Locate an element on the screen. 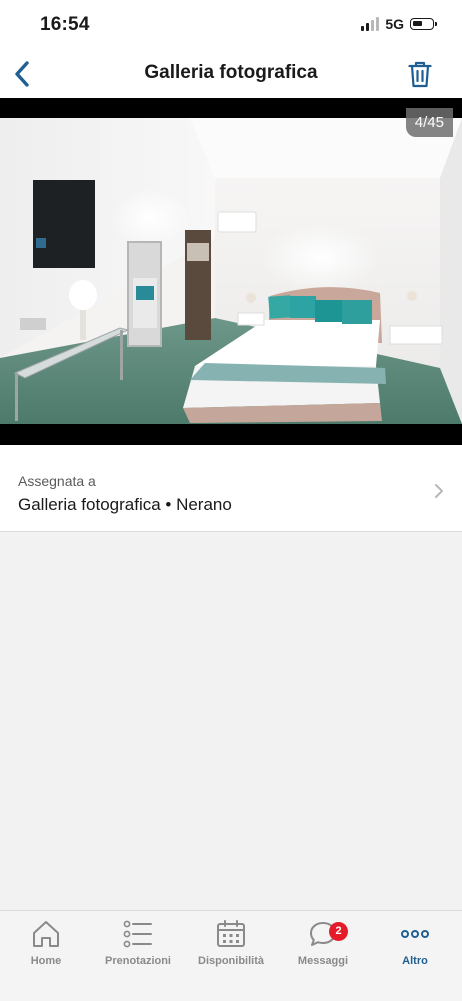 This screenshot has width=462, height=1001. top-bar: 16:54 5G Galleria fotografica is located at coordinates (231, 49).